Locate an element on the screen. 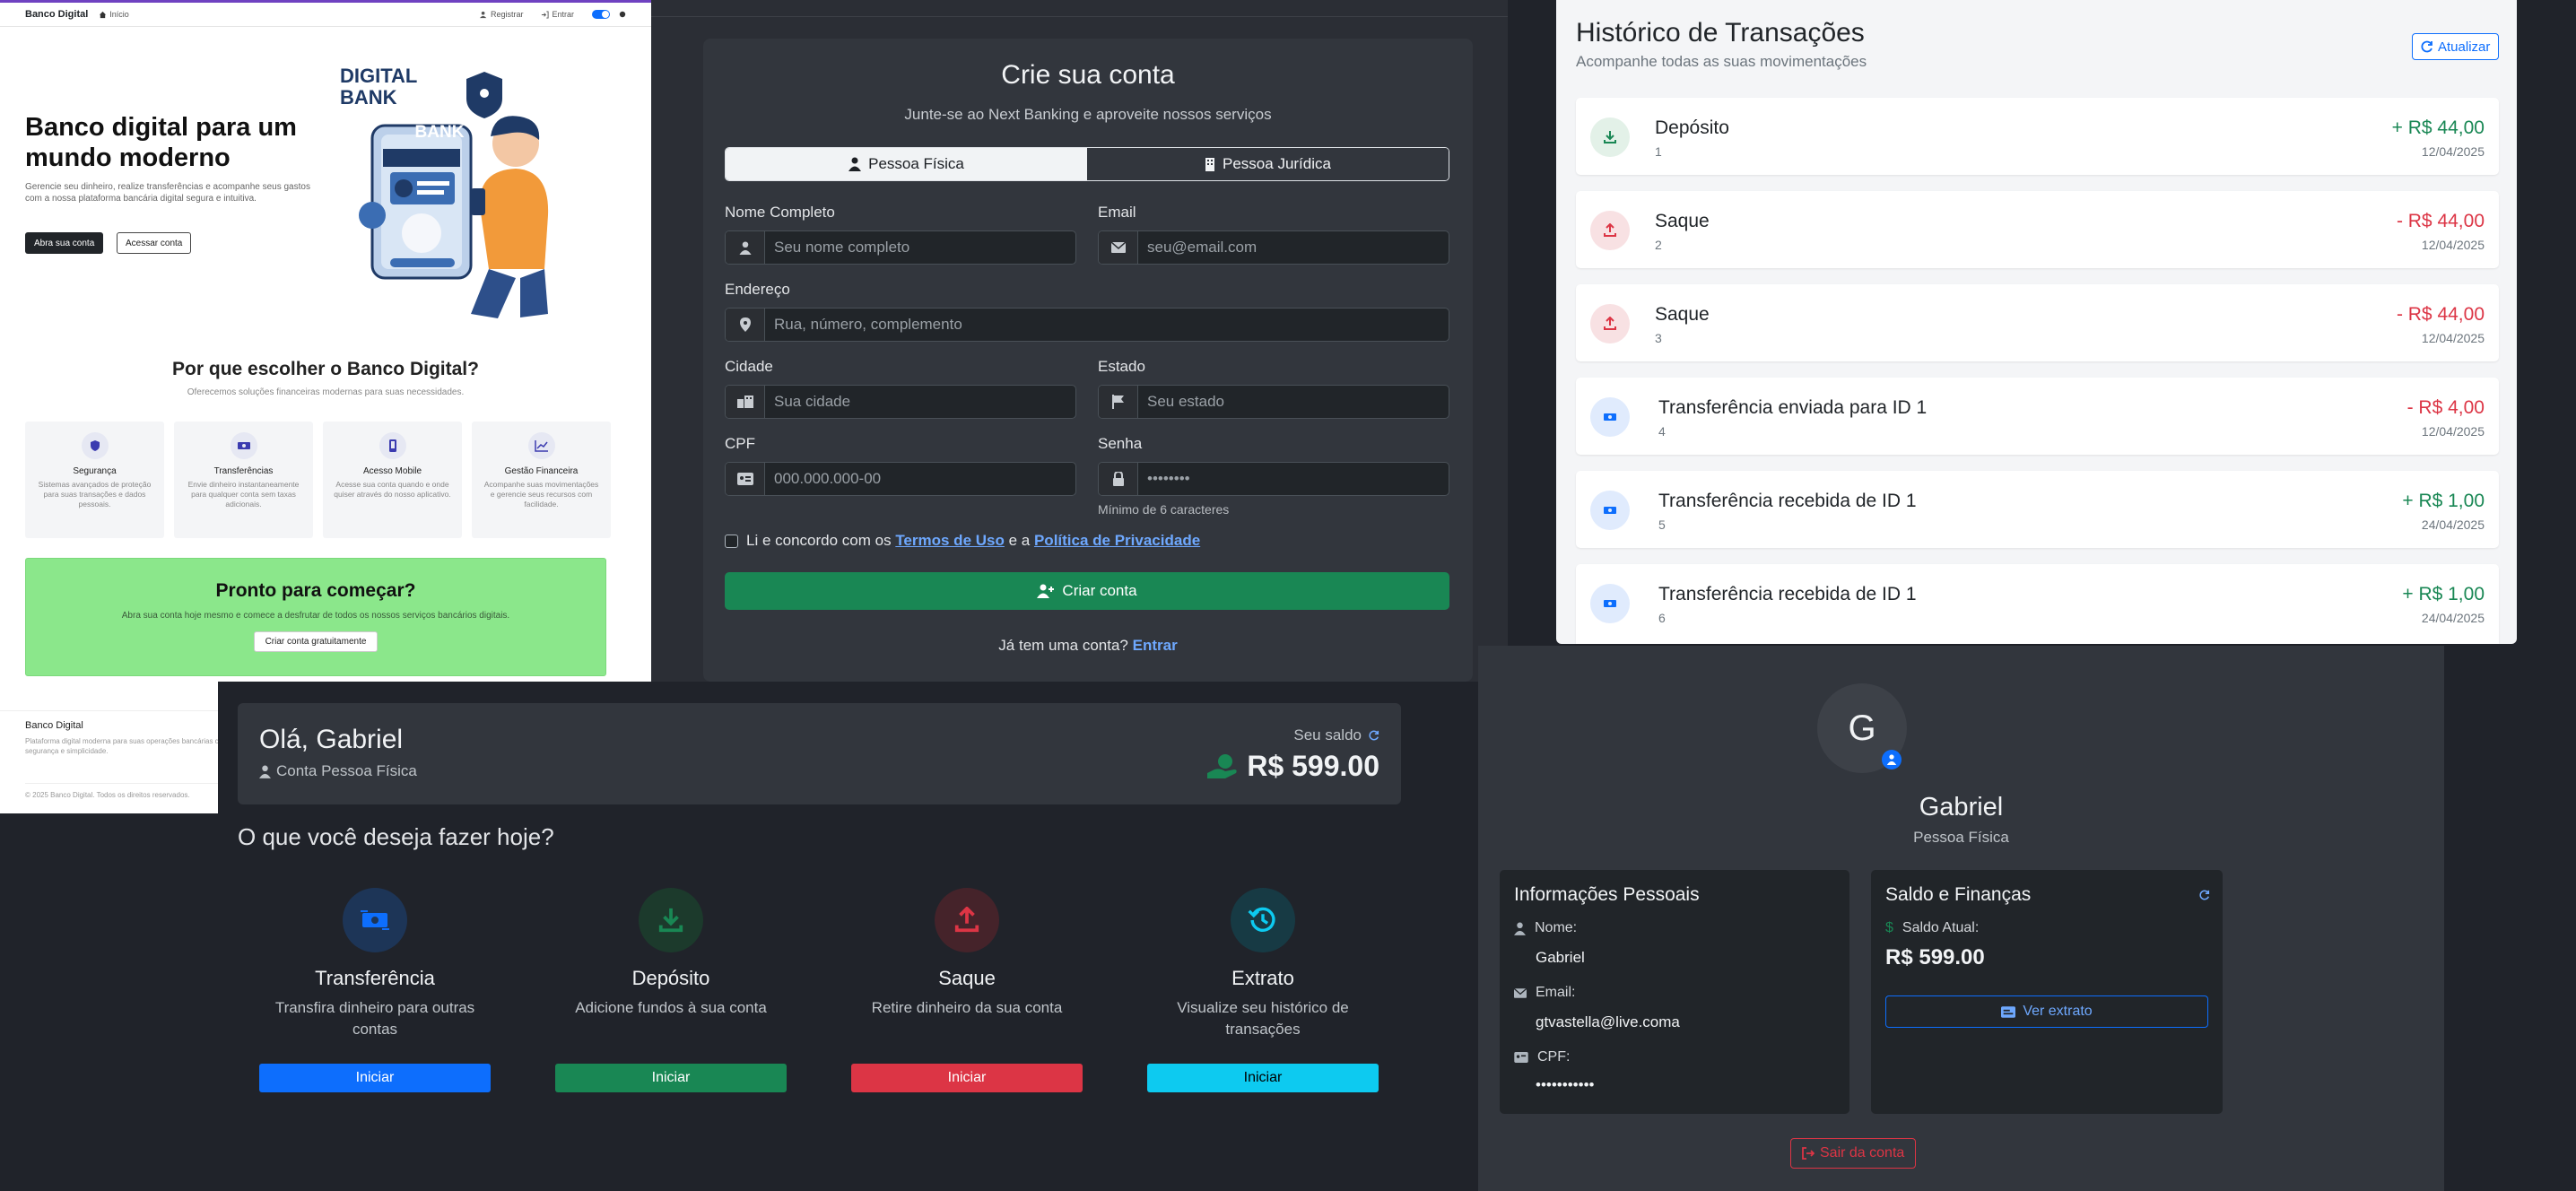  name-field: Seu nome completo is located at coordinates (900, 248).